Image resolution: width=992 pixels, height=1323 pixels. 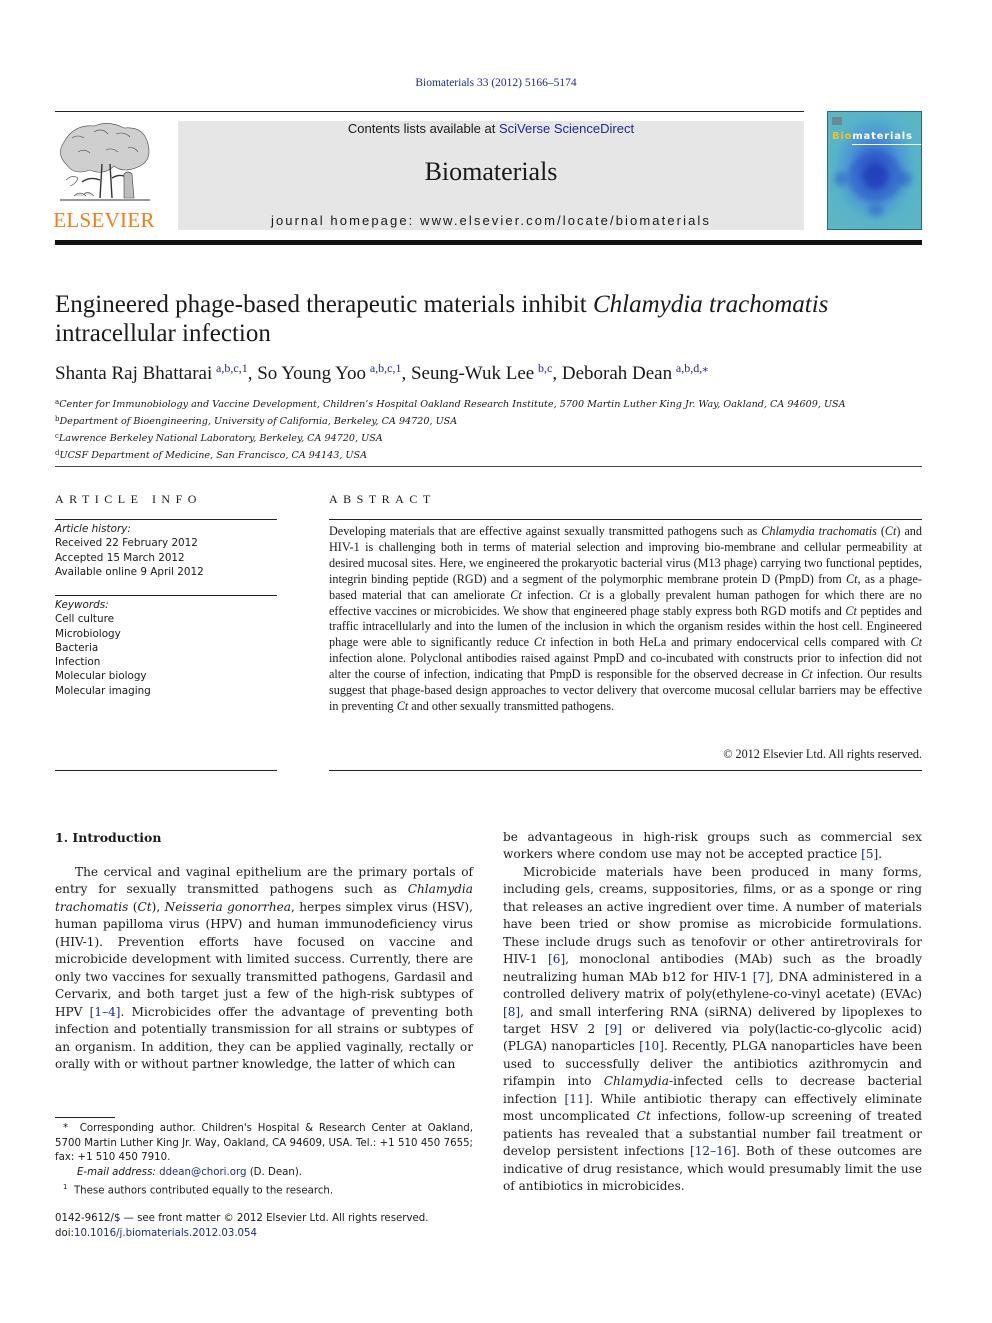 I want to click on keyword: Infection, so click(x=78, y=662).